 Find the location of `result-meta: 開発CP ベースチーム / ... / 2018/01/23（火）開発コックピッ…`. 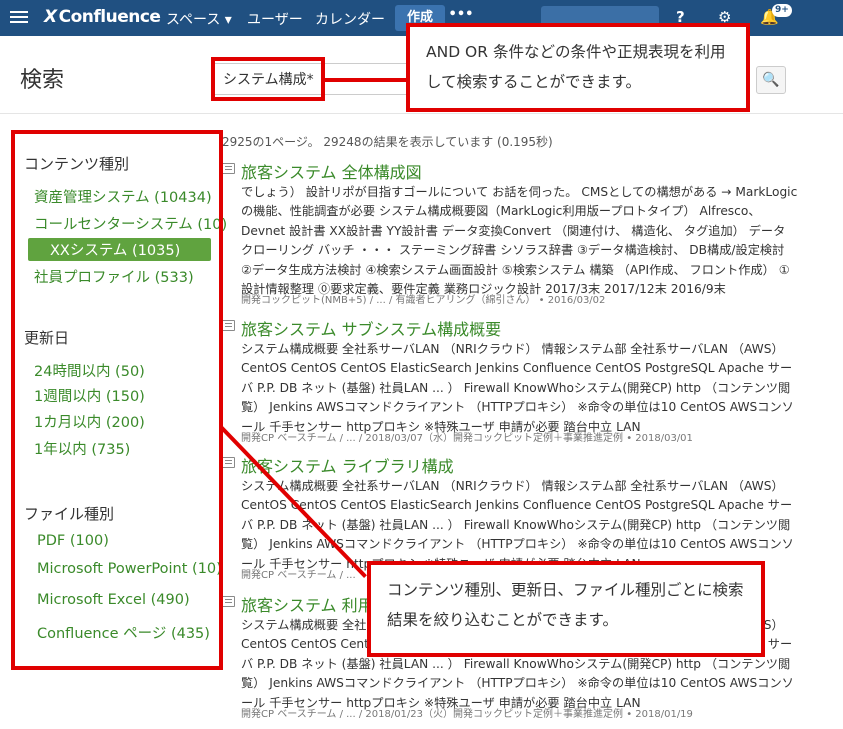

result-meta: 開発CP ベースチーム / ... / 2018/01/23（火）開発コックピッ… is located at coordinates (467, 712).